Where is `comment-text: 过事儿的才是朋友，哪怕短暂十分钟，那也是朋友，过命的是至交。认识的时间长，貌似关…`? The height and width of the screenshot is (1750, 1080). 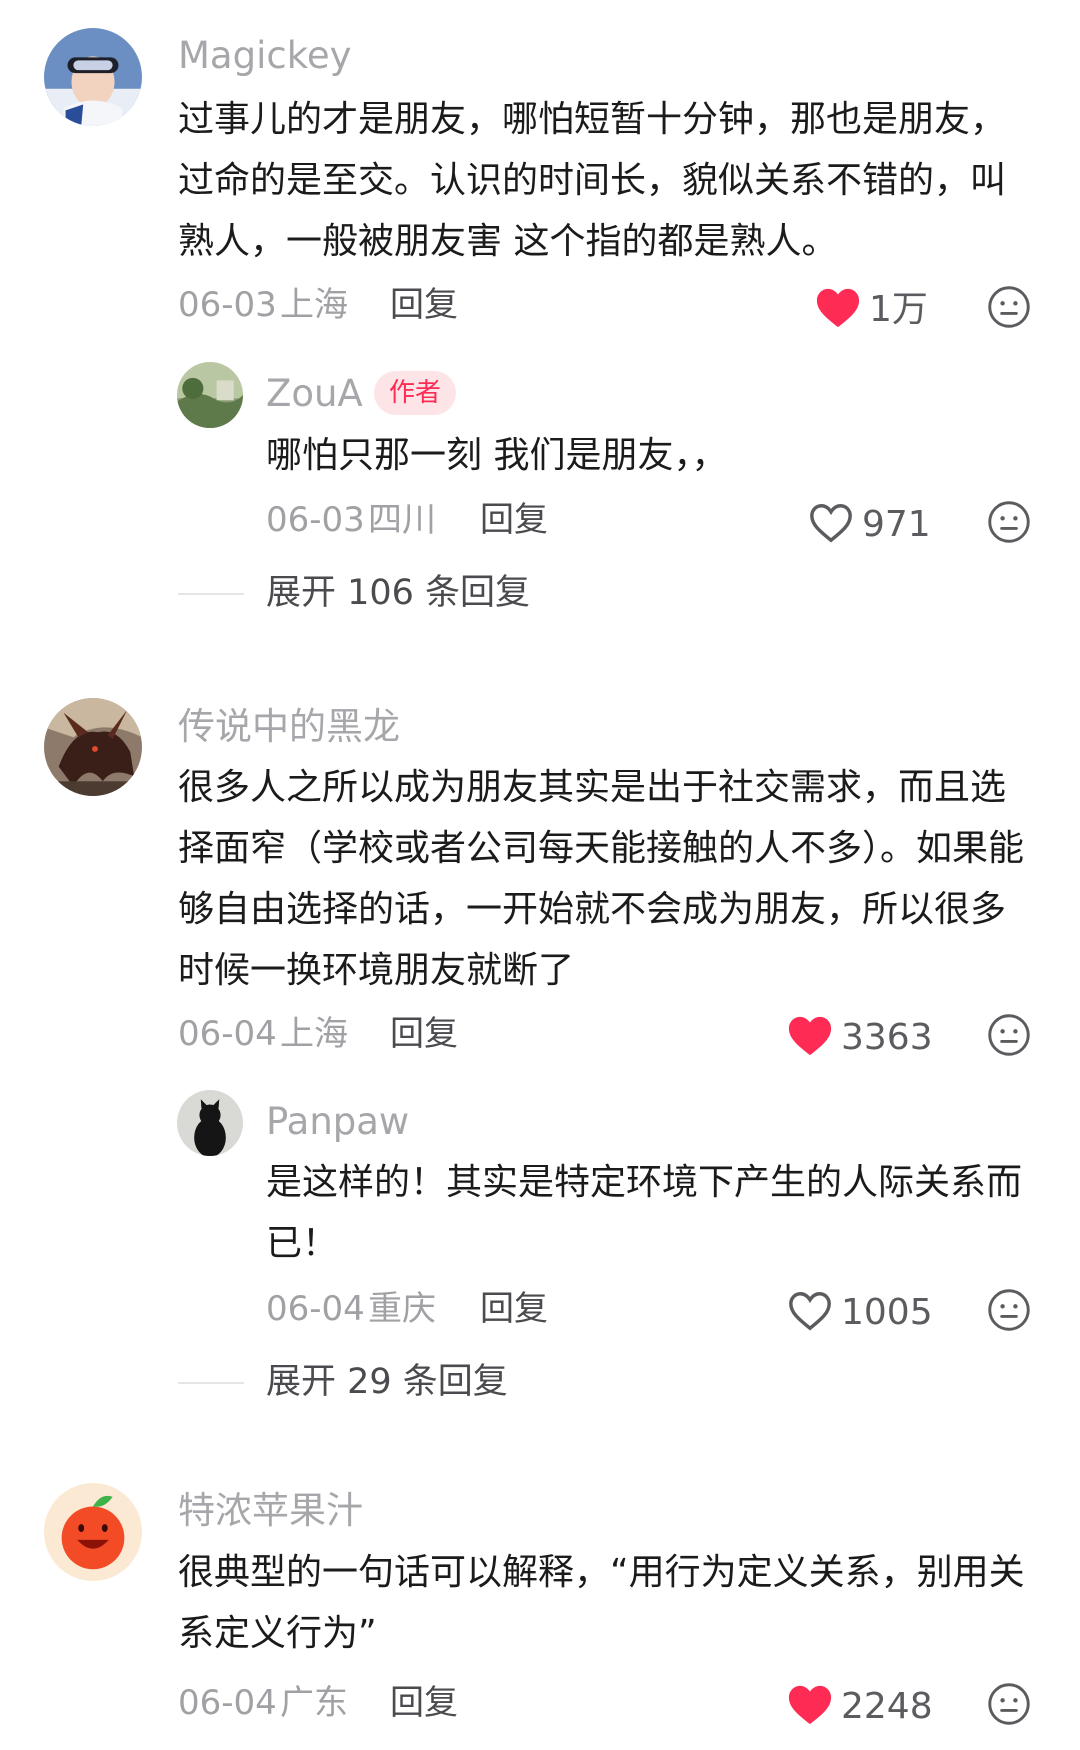 comment-text: 过事儿的才是朋友，哪怕短暂十分钟，那也是朋友，过命的是至交。认识的时间长，貌似关… is located at coordinates (592, 180).